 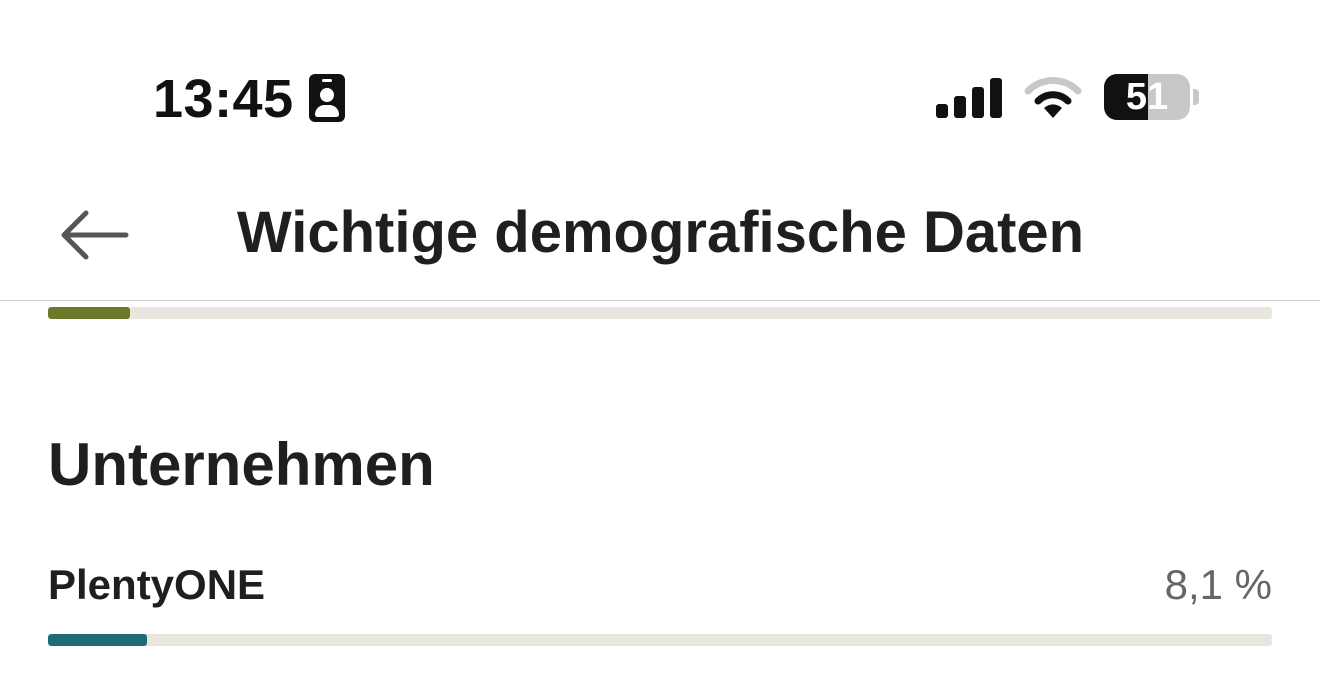 I want to click on section-title: Unternehmen, so click(x=241, y=464).